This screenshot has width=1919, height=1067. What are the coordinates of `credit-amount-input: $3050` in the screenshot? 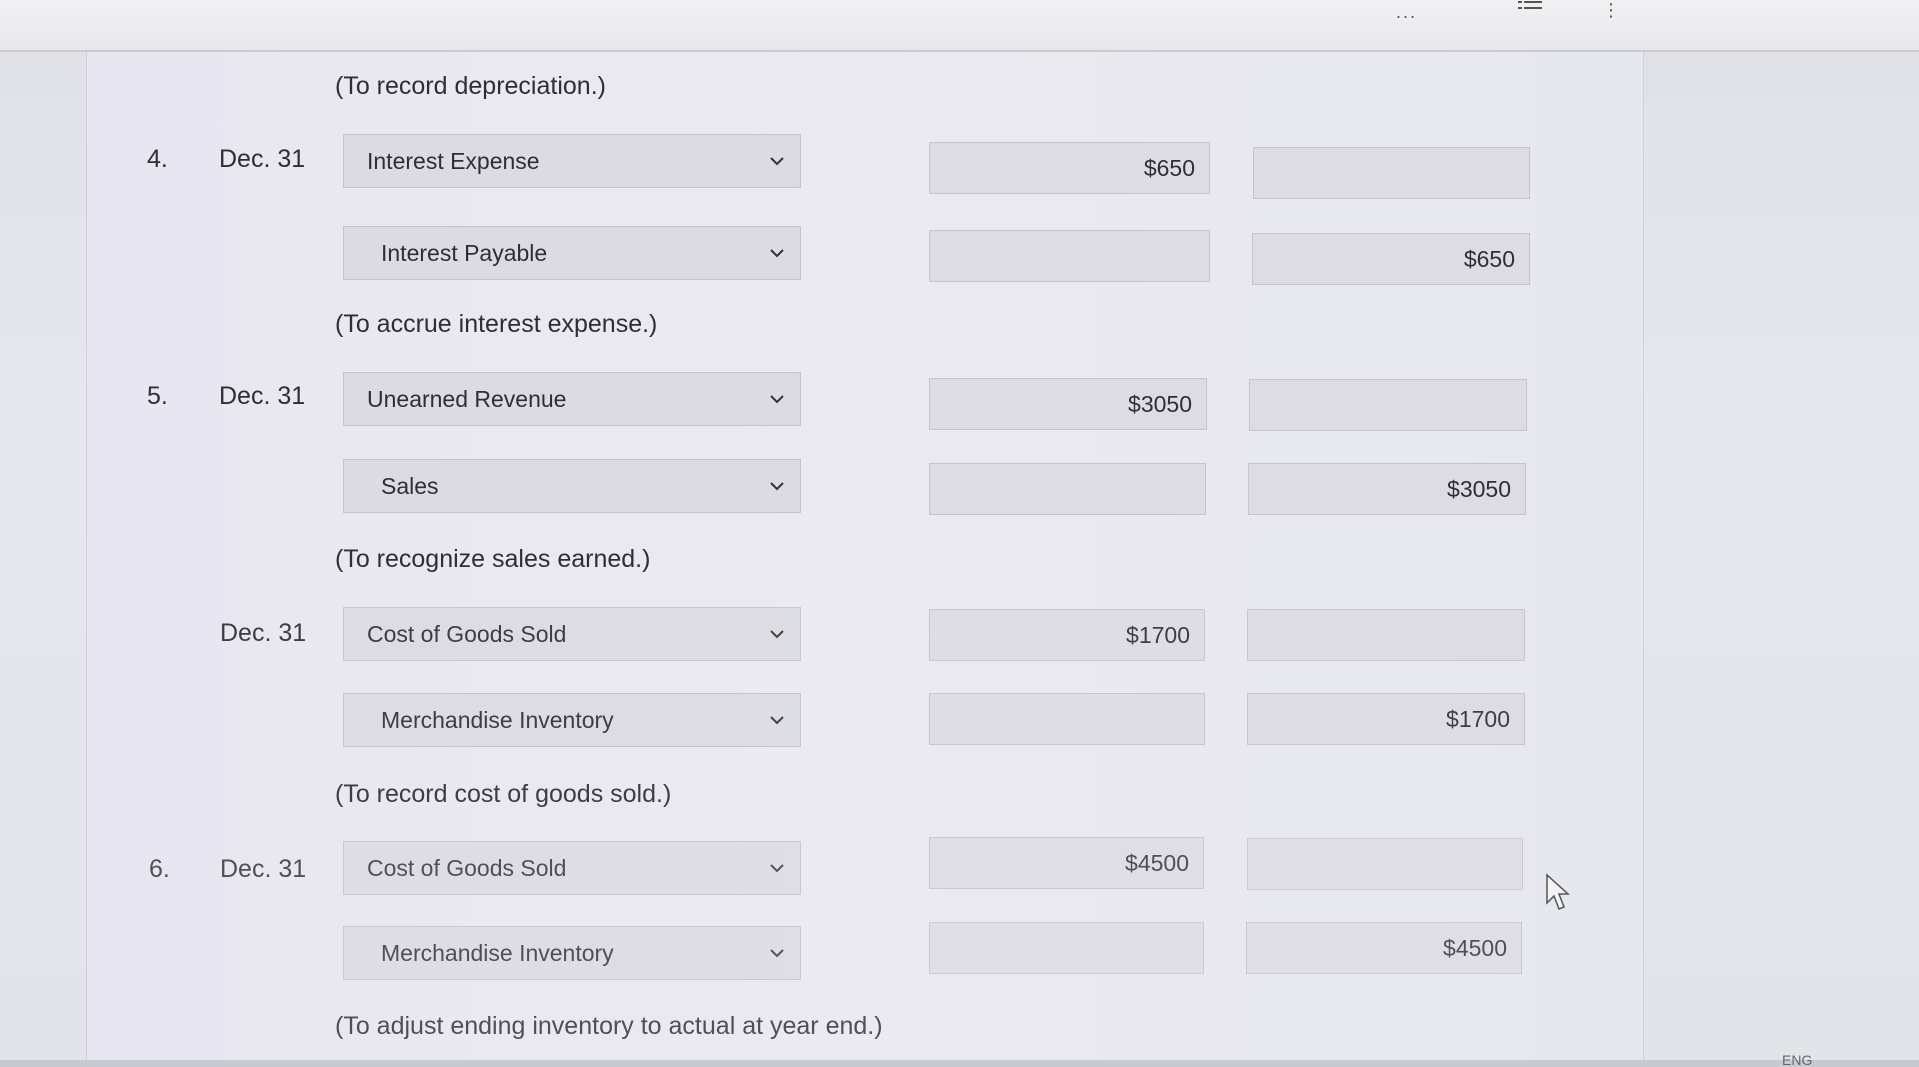 It's located at (1387, 489).